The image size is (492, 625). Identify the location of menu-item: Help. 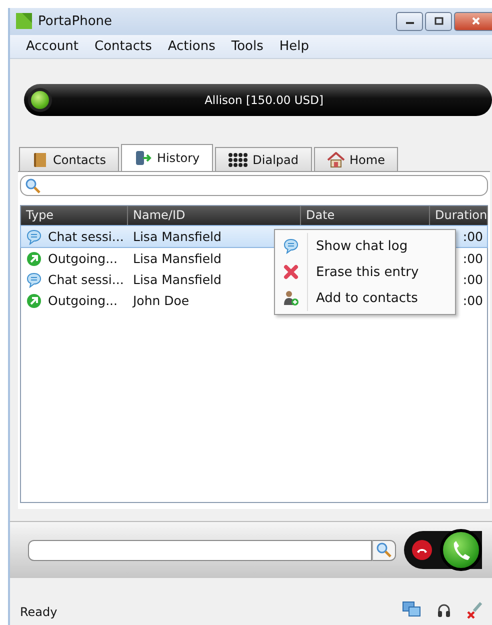
(294, 46).